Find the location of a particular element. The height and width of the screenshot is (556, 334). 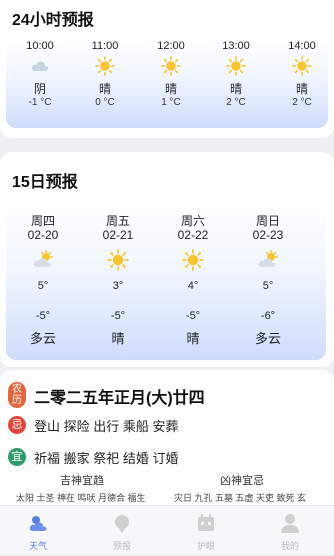

day-date: 02-23 is located at coordinates (268, 235).